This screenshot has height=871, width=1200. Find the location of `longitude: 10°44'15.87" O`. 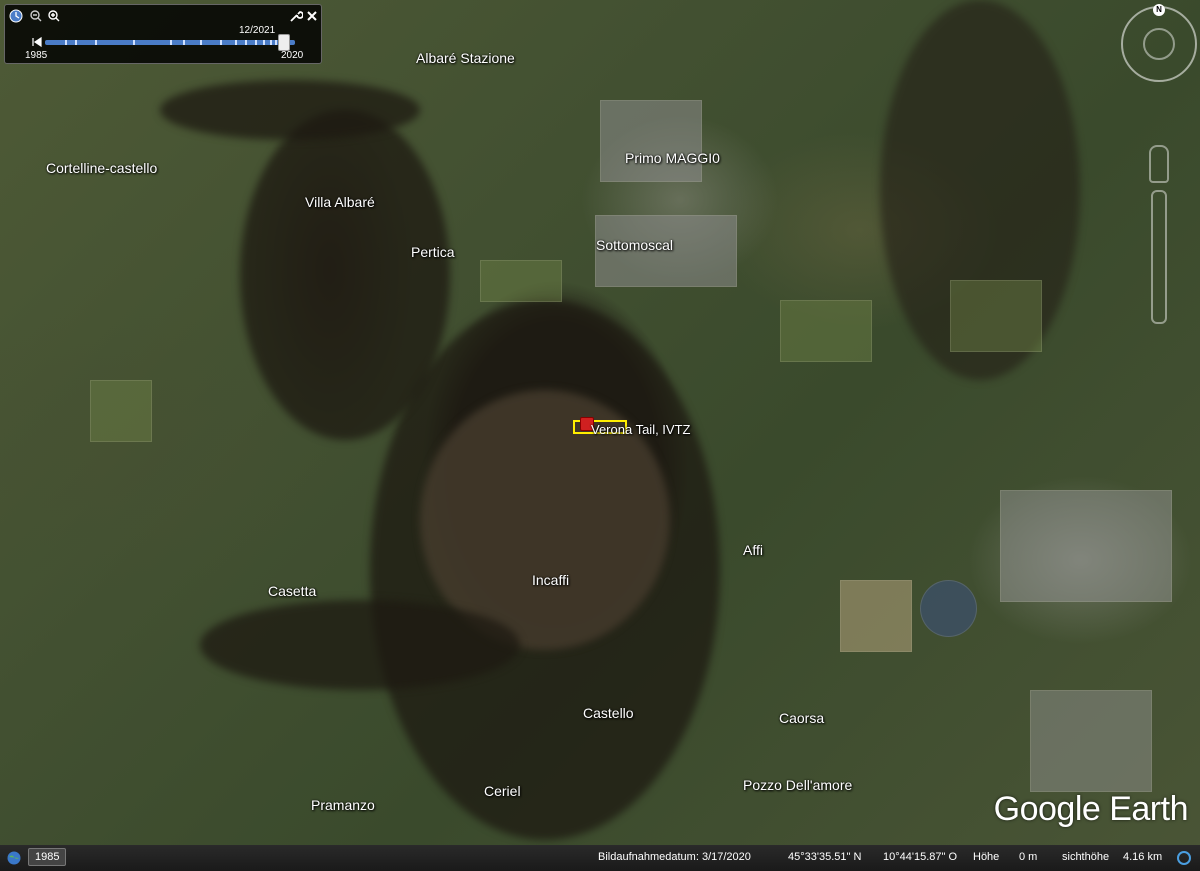

longitude: 10°44'15.87" O is located at coordinates (920, 857).